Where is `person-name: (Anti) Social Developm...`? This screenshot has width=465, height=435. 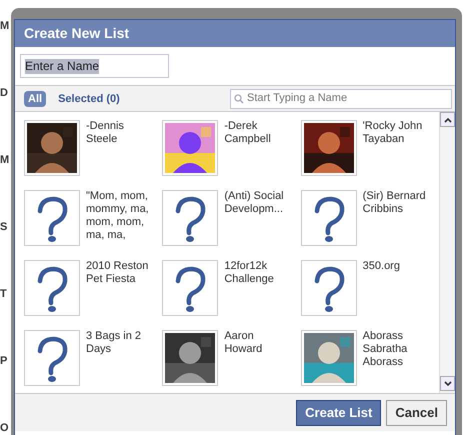 person-name: (Anti) Social Developm... is located at coordinates (256, 225).